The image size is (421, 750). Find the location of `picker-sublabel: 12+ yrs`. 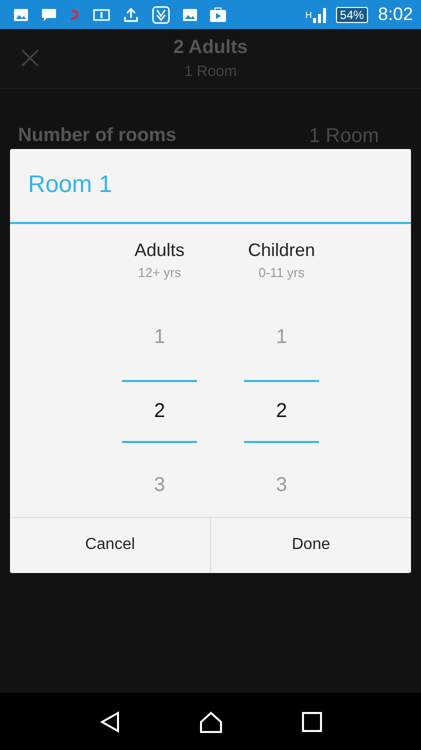

picker-sublabel: 12+ yrs is located at coordinates (159, 272).